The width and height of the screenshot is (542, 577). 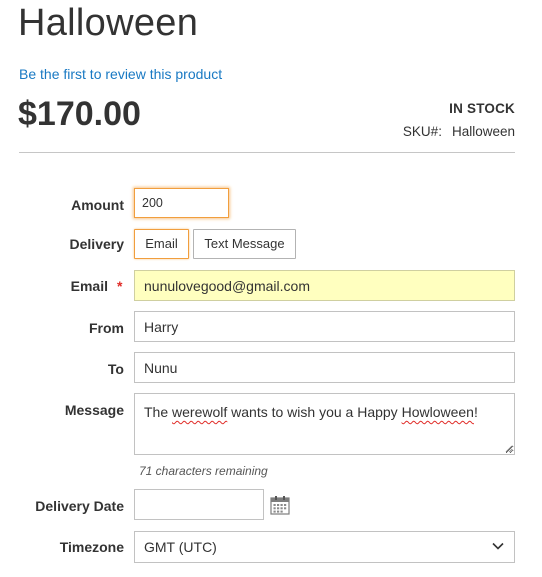 I want to click on resize-handle-icon, so click(x=509, y=449).